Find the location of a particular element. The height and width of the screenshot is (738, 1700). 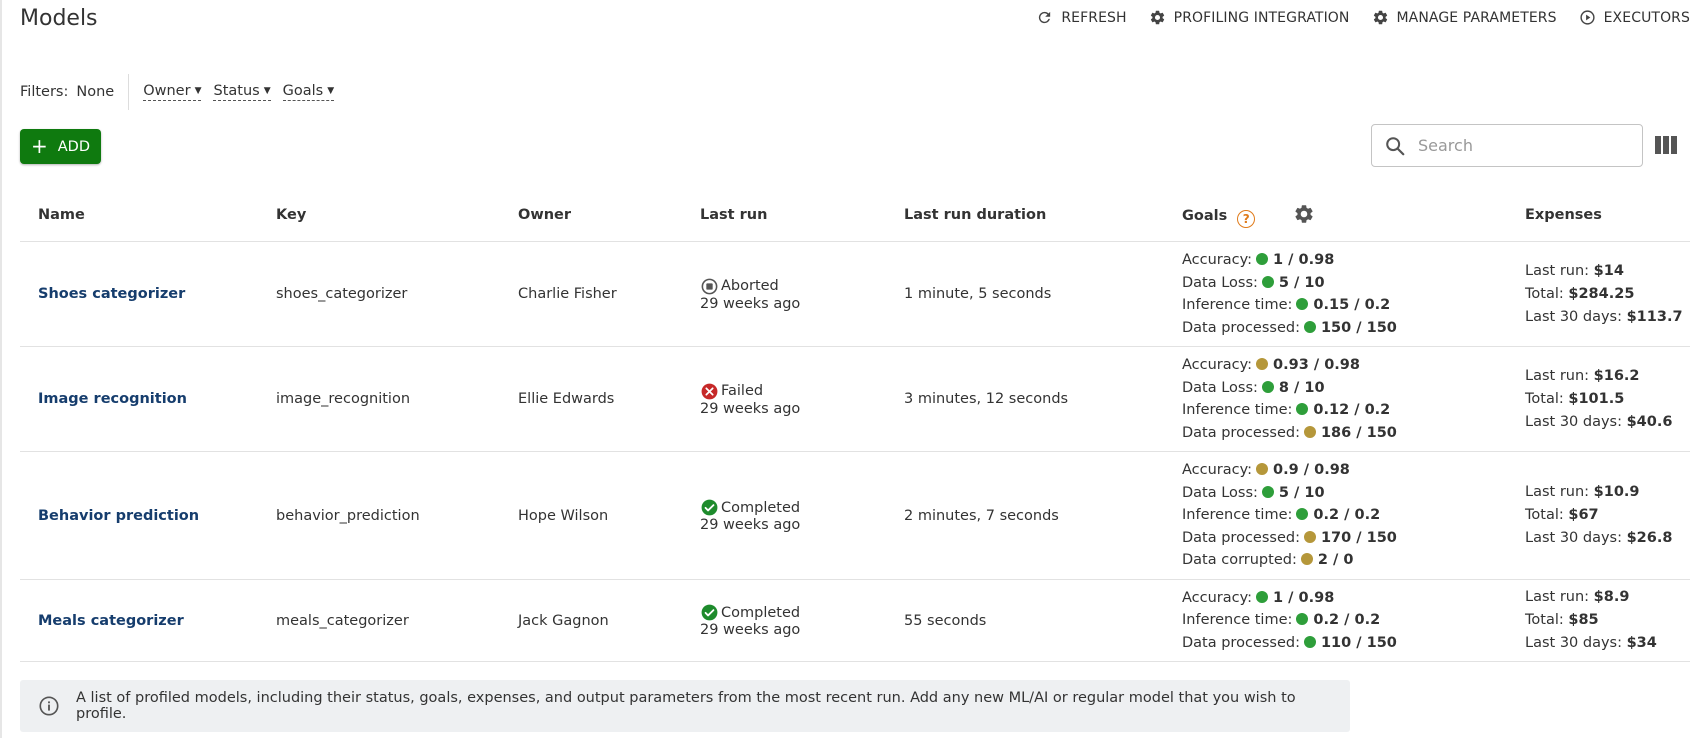

filters-divider is located at coordinates (129, 92).